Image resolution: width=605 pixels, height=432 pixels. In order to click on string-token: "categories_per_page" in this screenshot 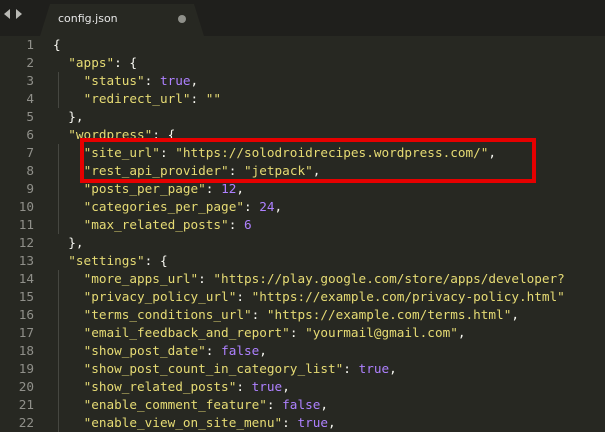, I will do `click(163, 206)`.